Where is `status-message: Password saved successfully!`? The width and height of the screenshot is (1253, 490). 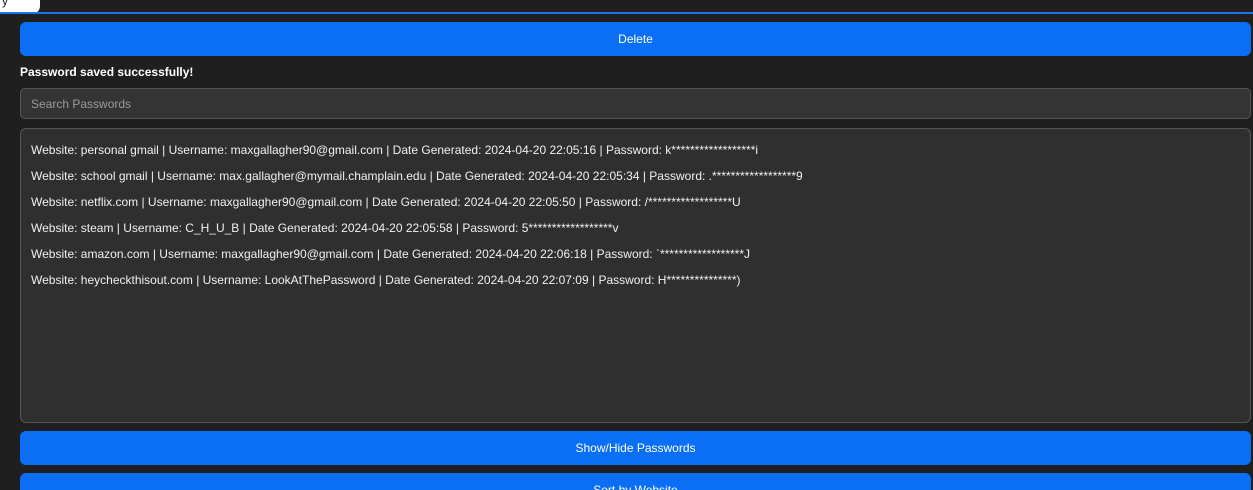 status-message: Password saved successfully! is located at coordinates (107, 72).